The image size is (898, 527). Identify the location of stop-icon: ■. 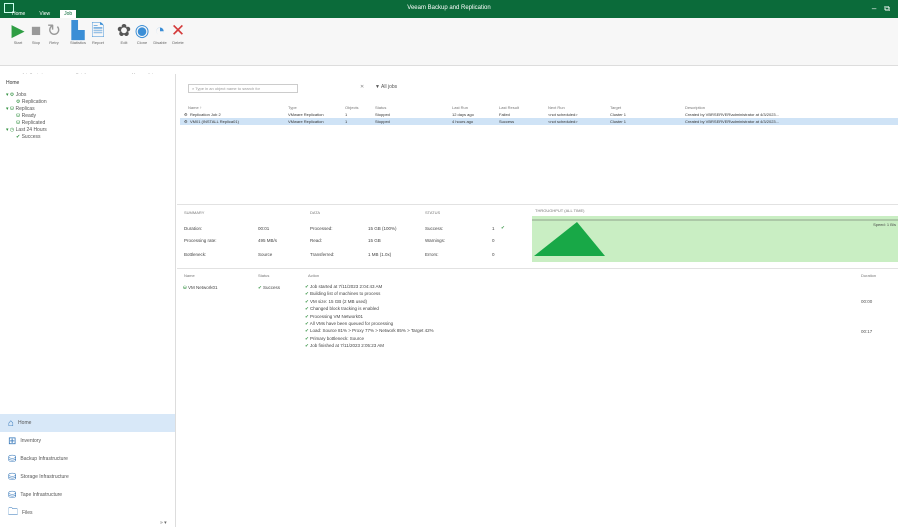
(36, 30).